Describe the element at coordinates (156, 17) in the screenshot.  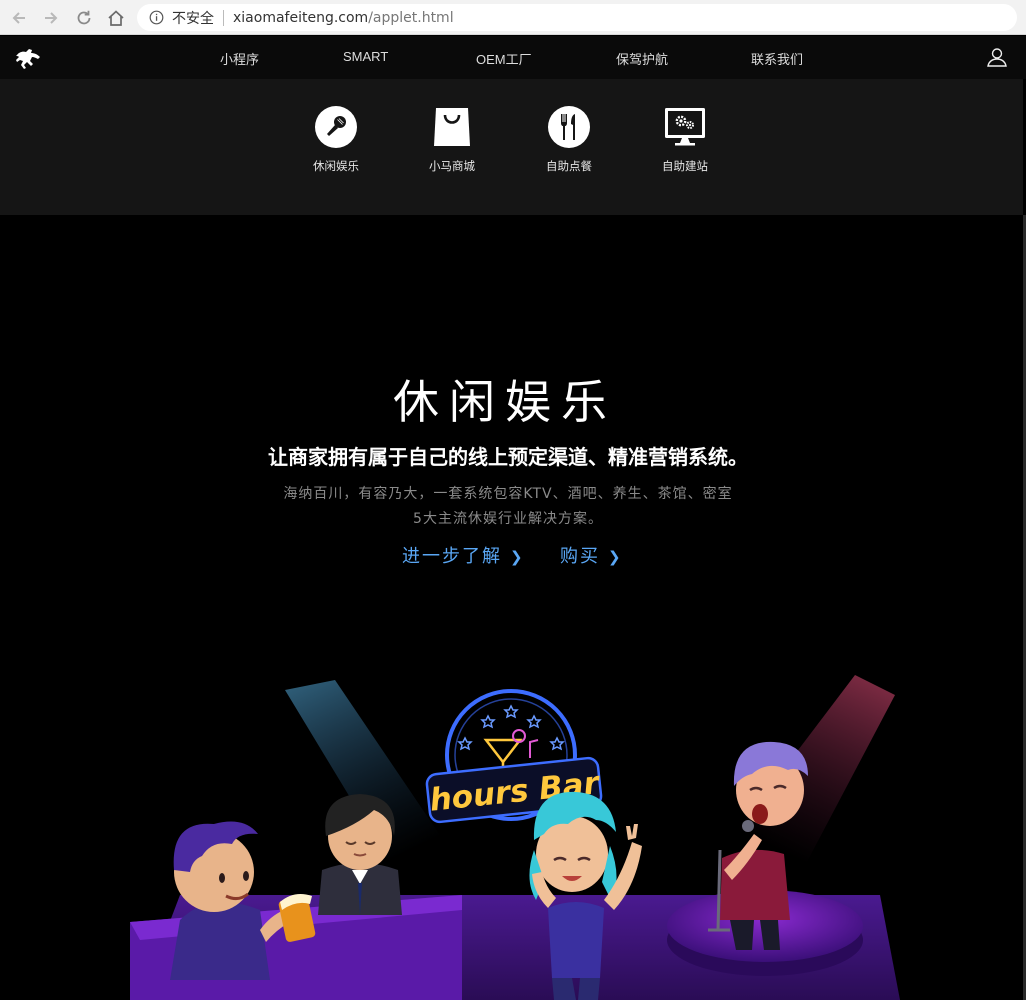
I see `info-icon` at that location.